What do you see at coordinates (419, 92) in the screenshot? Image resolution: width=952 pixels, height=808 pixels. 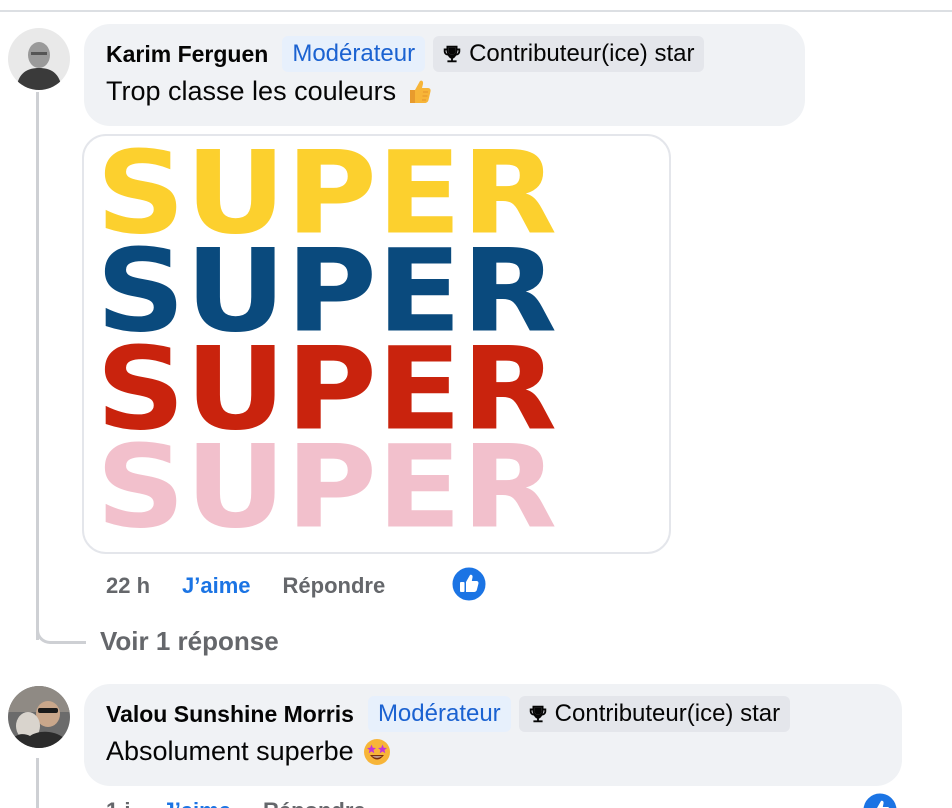 I see `thumbs-up-icon` at bounding box center [419, 92].